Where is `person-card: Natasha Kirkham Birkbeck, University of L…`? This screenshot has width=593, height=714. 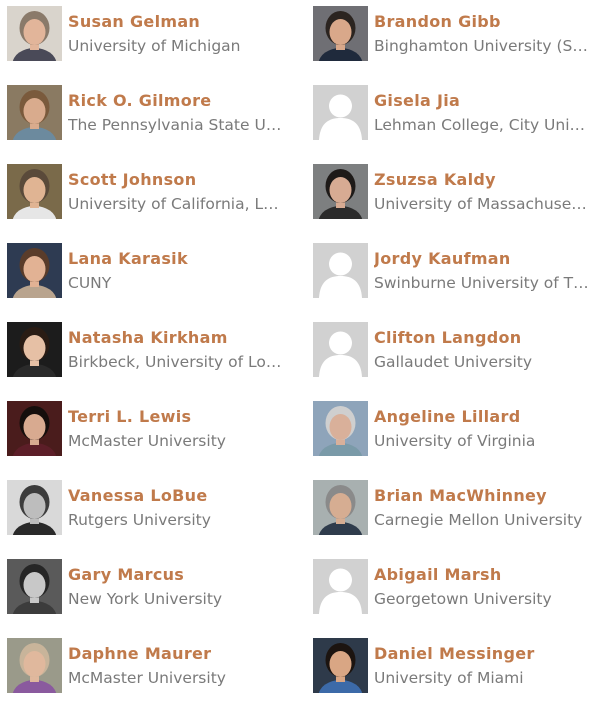
person-card: Natasha Kirkham Birkbeck, University of L… is located at coordinates (152, 353).